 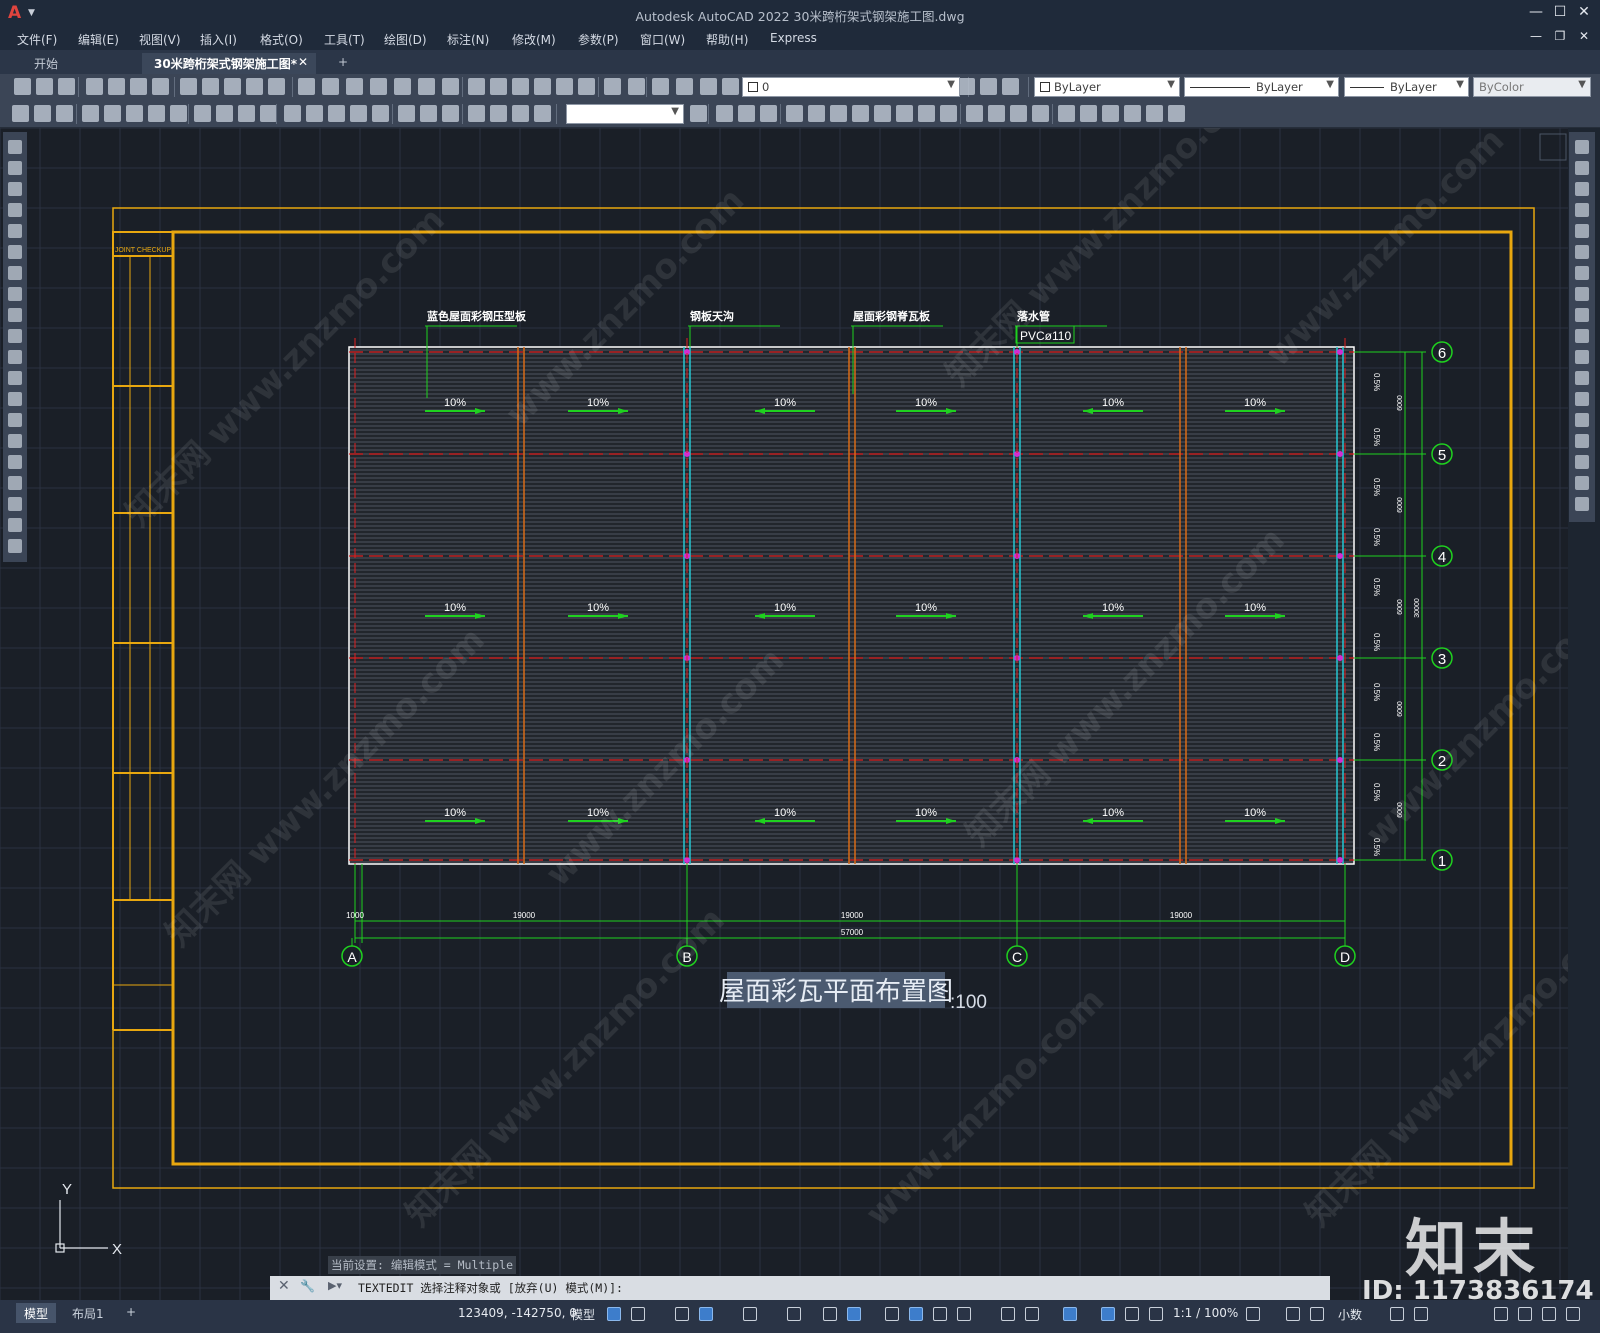 I want to click on maximize-button: ☐, so click(x=1560, y=14).